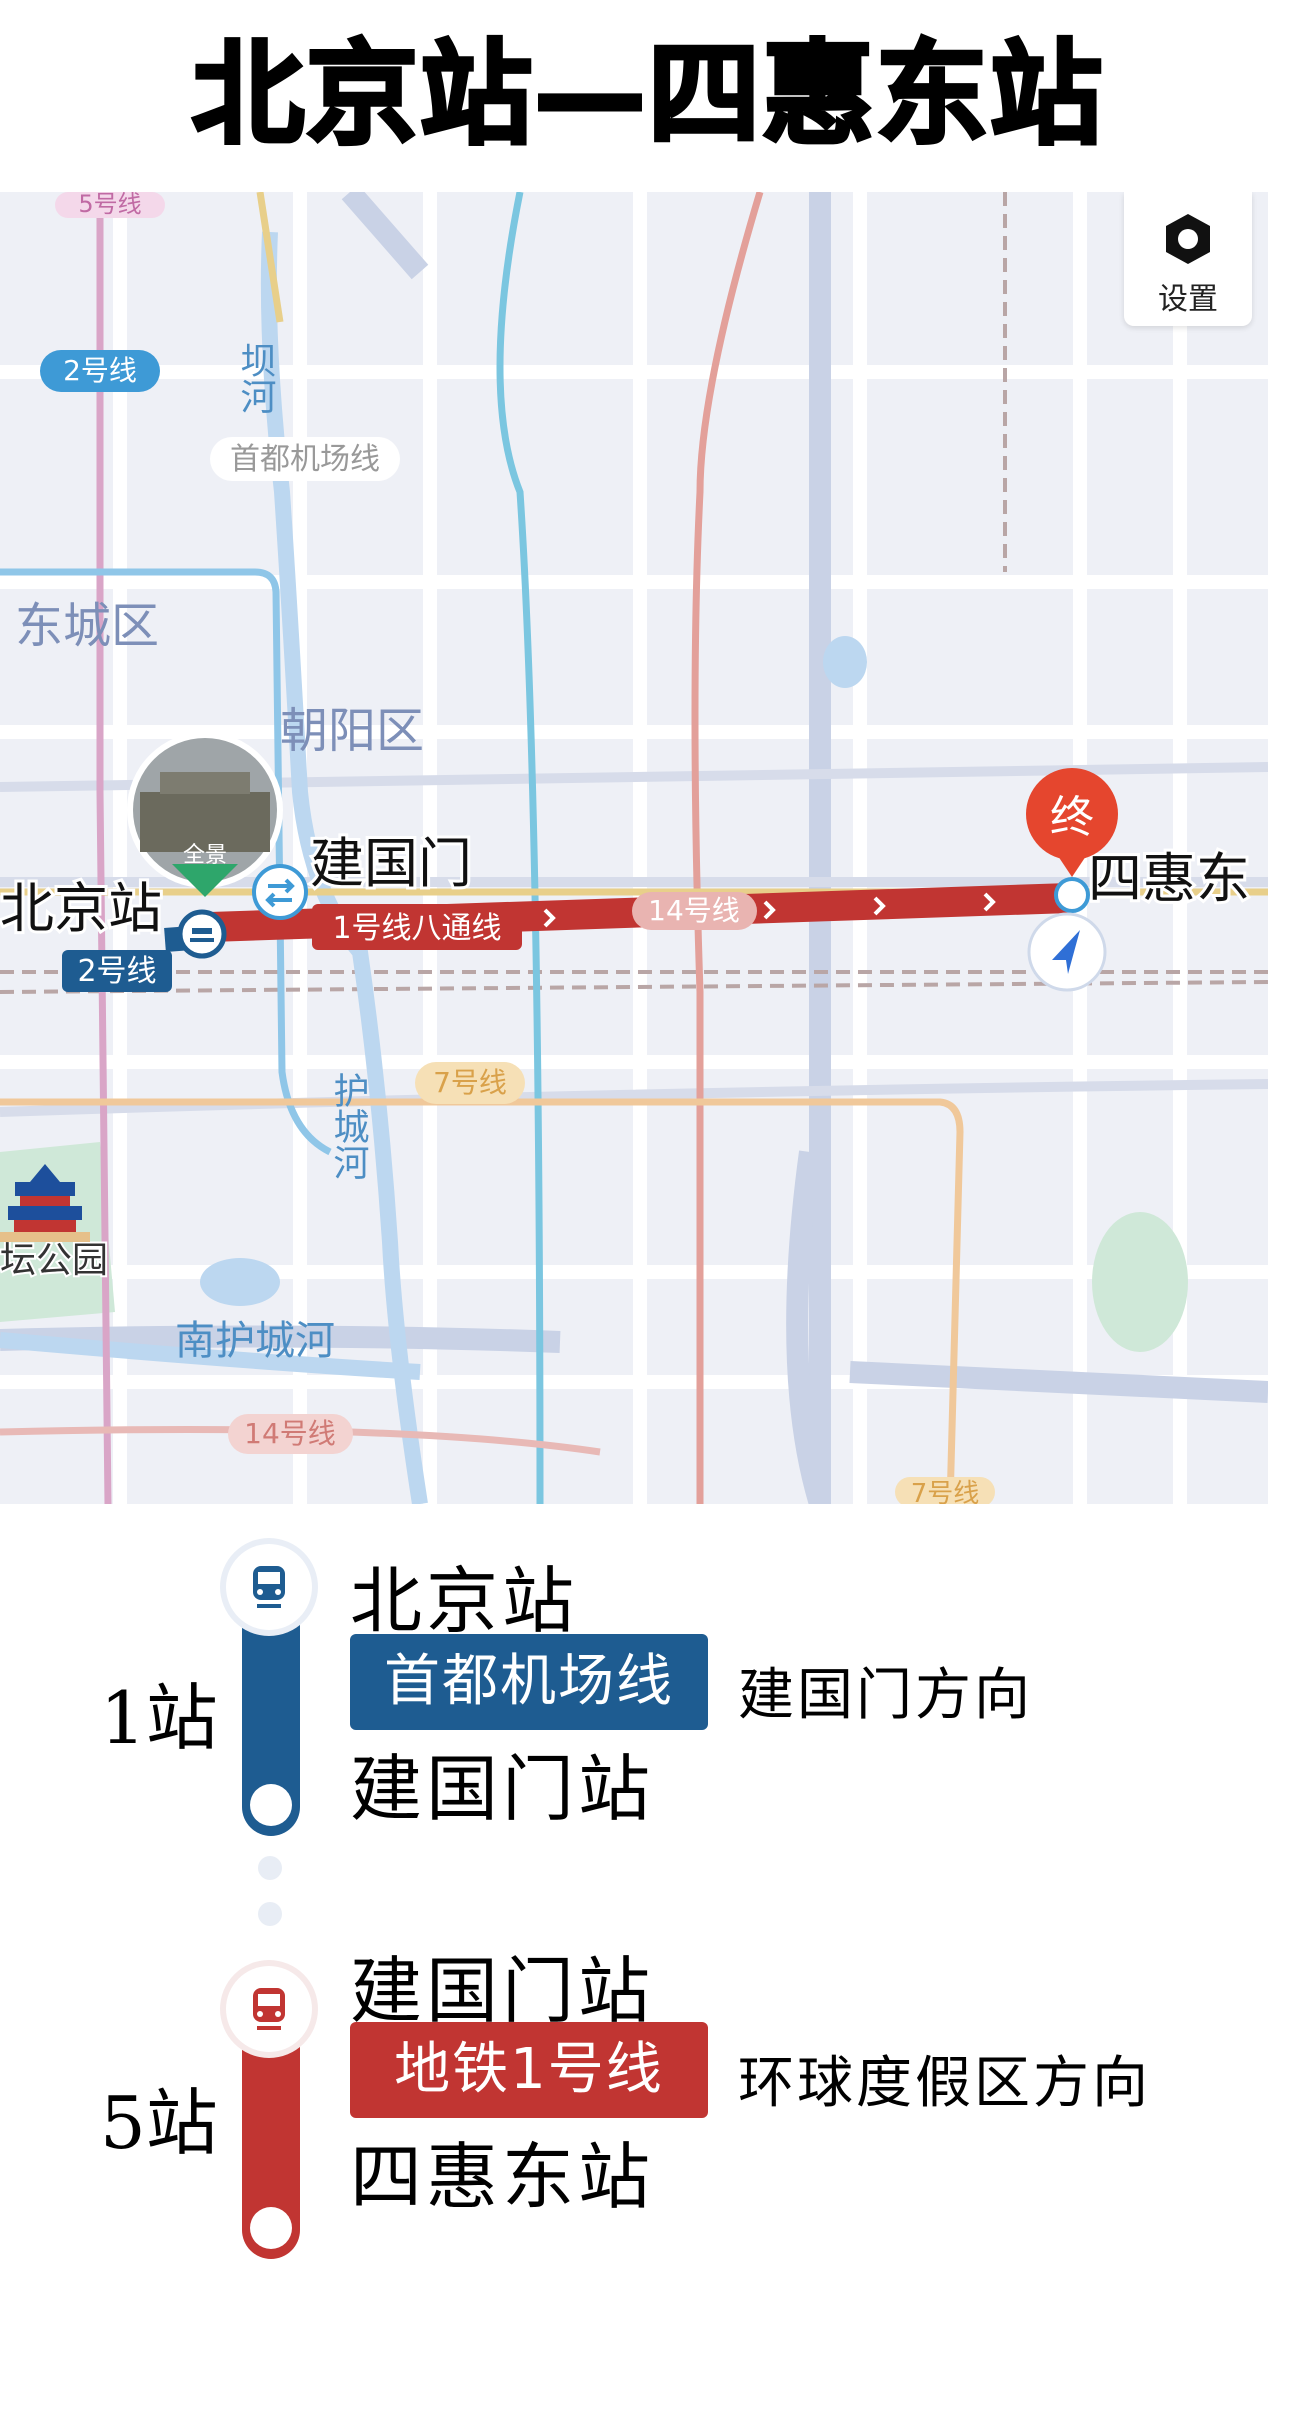 The image size is (1296, 2414). What do you see at coordinates (647, 95) in the screenshot?
I see `page-title: 北京站—四惠东站` at bounding box center [647, 95].